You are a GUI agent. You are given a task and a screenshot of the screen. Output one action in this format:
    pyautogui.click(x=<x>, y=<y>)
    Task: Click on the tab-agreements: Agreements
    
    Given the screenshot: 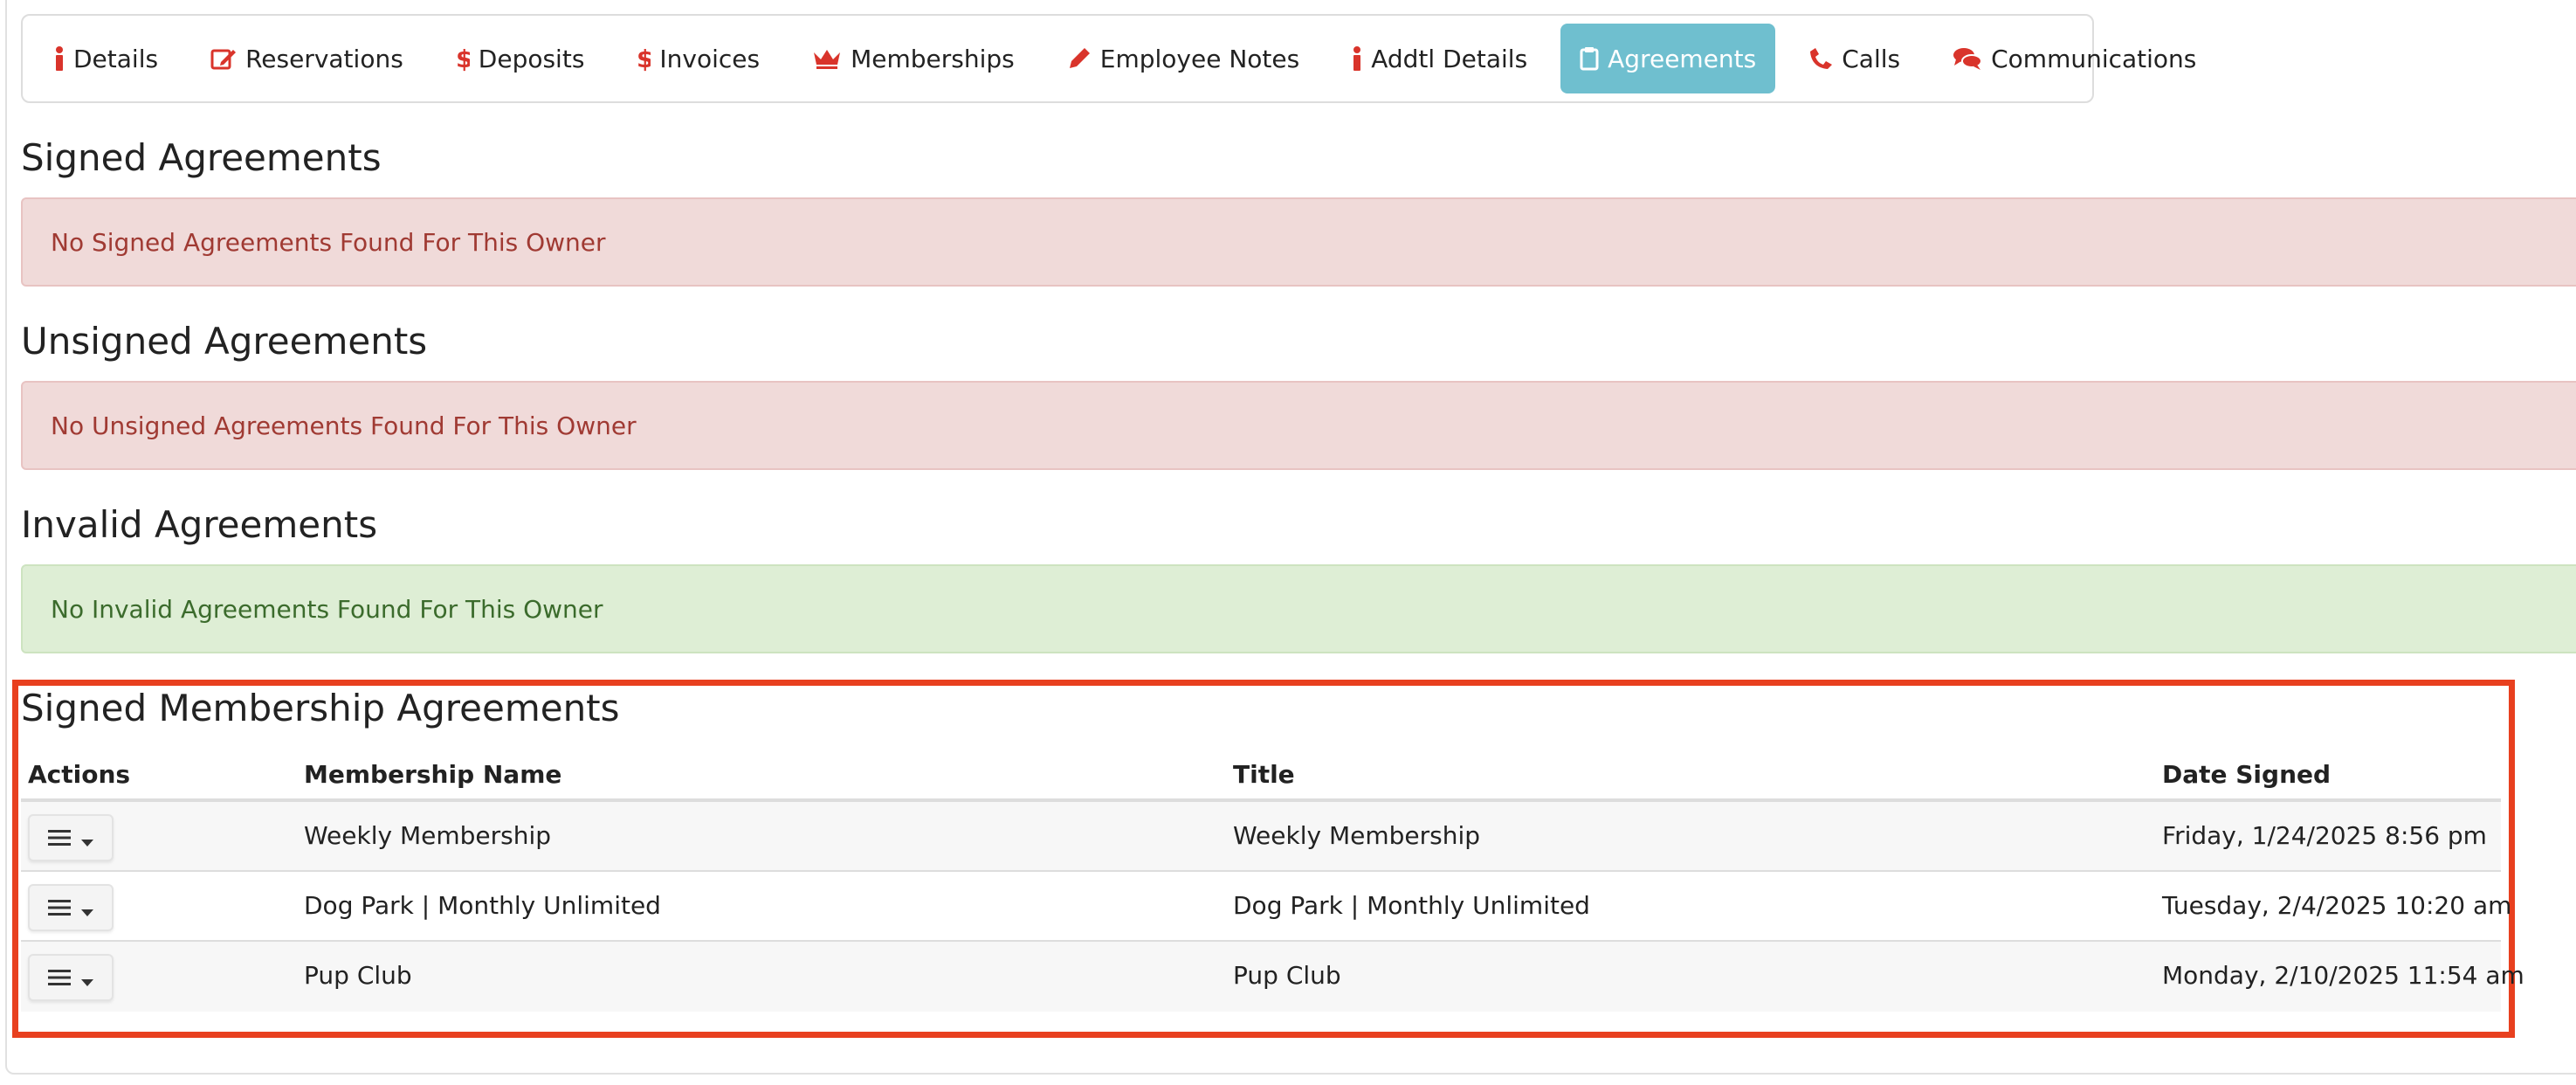 What is the action you would take?
    pyautogui.click(x=1668, y=58)
    